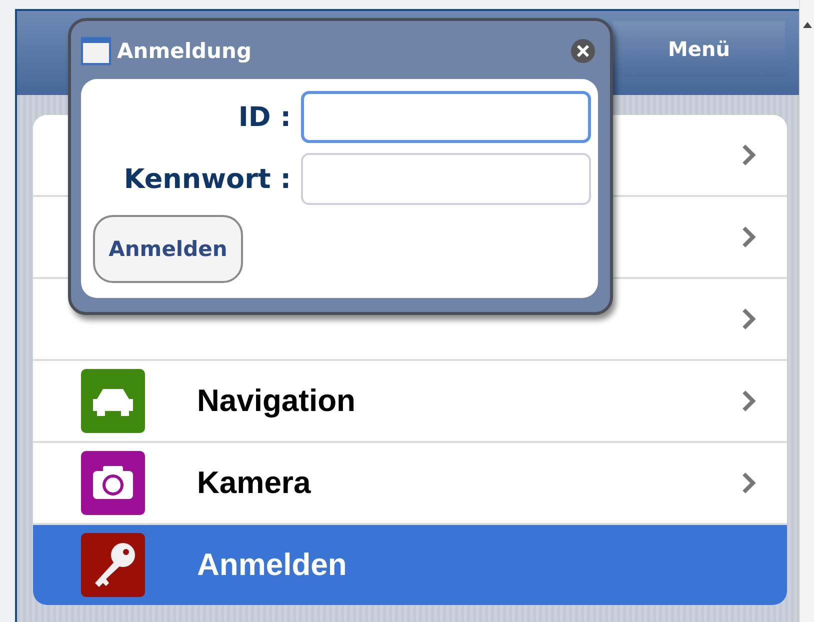 The image size is (814, 622). I want to click on field-label: Kennwort :, so click(206, 179).